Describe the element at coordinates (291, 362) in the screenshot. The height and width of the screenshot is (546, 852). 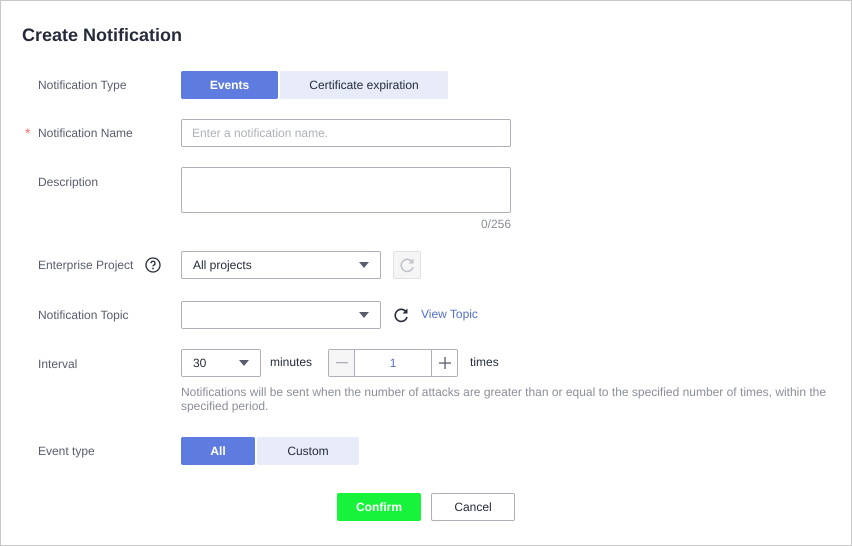
I see `unit-label: minutes` at that location.